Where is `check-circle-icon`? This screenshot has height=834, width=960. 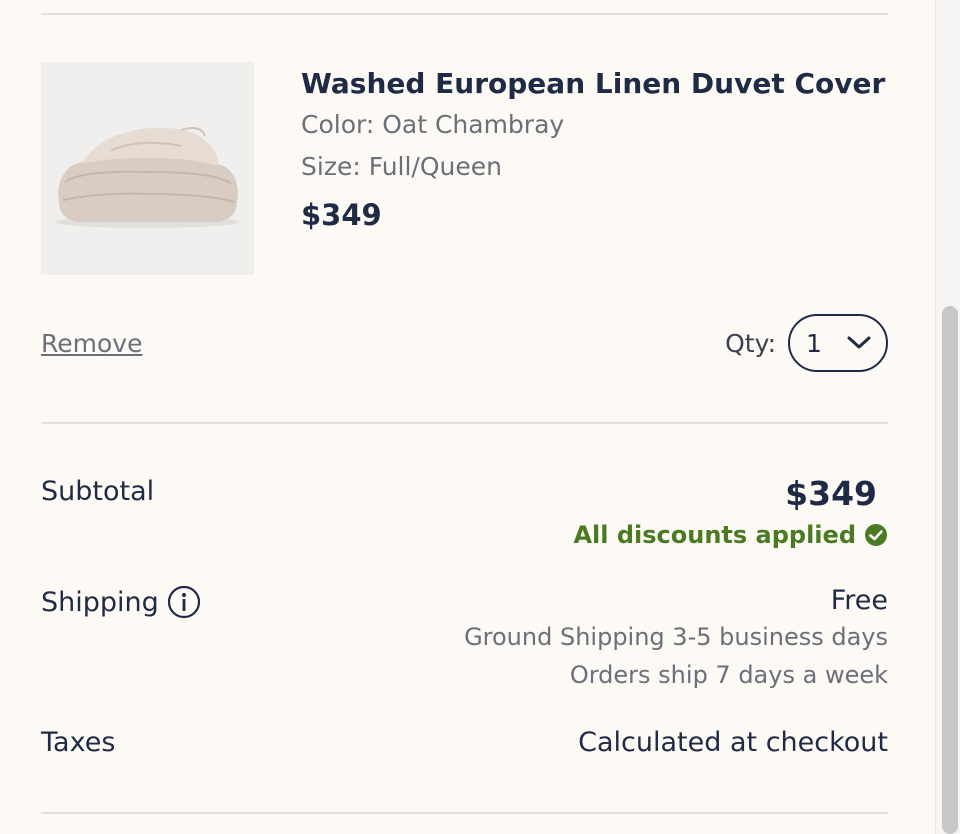
check-circle-icon is located at coordinates (876, 535).